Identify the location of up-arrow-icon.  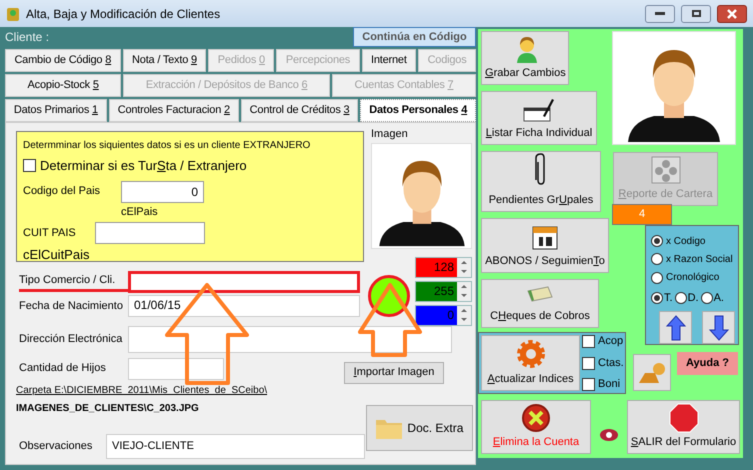
(676, 327).